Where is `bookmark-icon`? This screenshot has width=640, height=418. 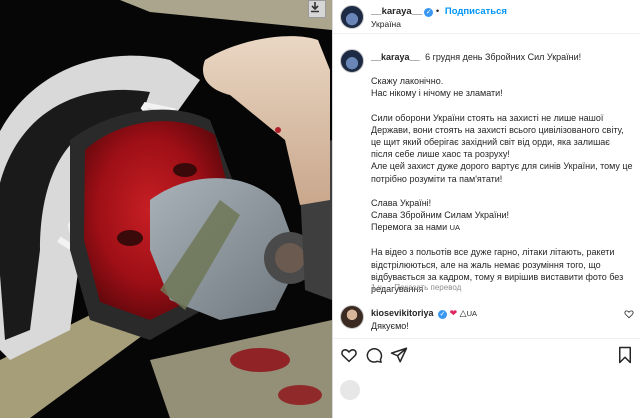 bookmark-icon is located at coordinates (625, 355).